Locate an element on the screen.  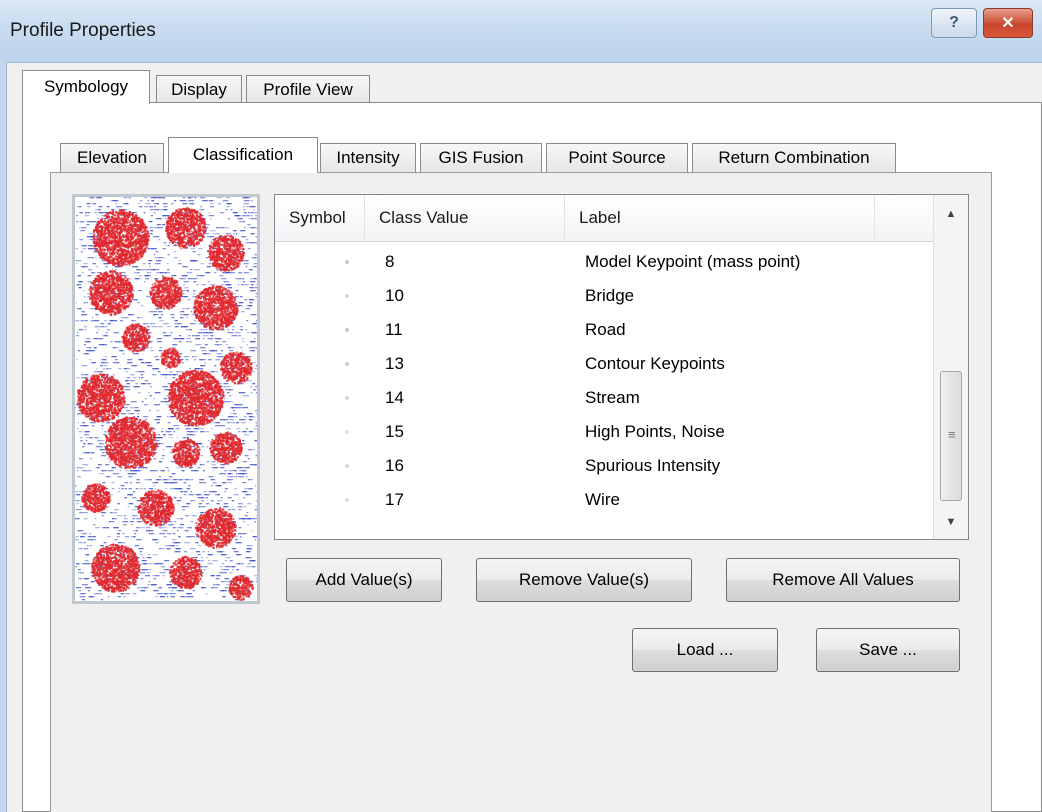
column-header-class-value: Class Value is located at coordinates (465, 218).